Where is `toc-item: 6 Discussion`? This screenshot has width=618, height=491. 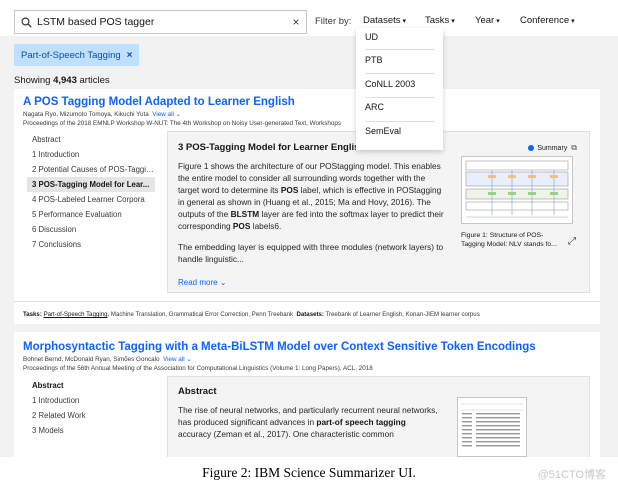
toc-item: 6 Discussion is located at coordinates (91, 229).